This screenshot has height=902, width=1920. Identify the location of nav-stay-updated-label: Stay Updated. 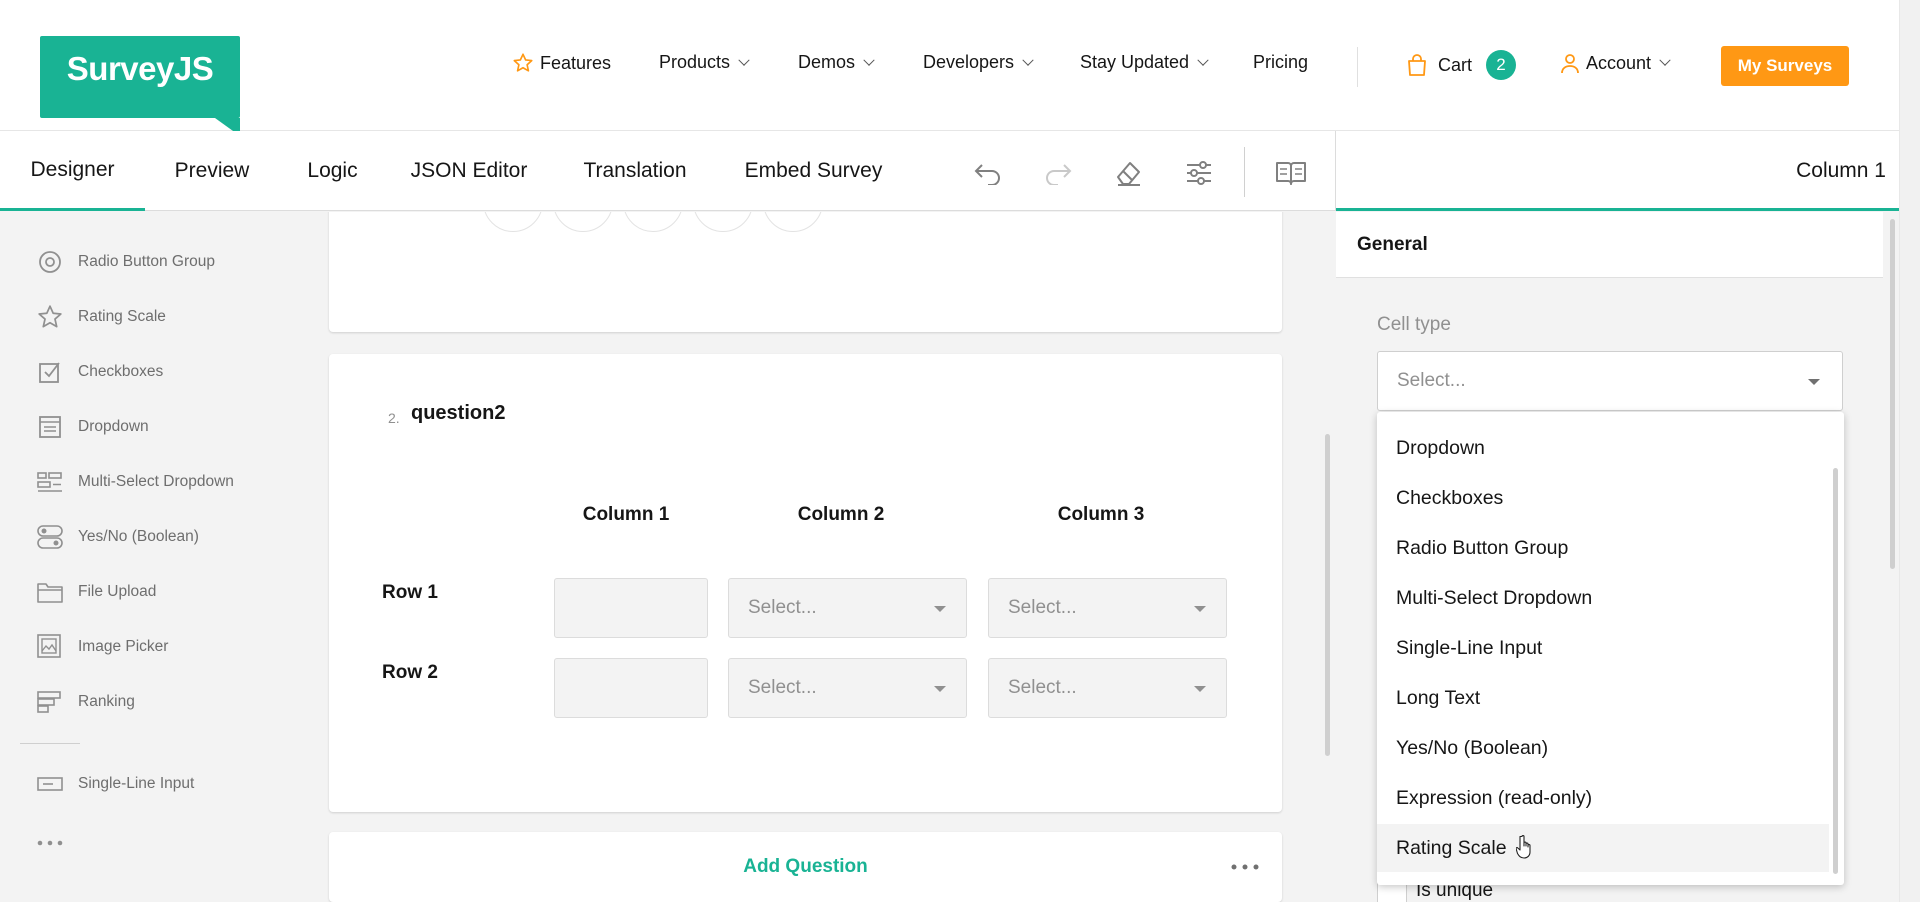
(1135, 62).